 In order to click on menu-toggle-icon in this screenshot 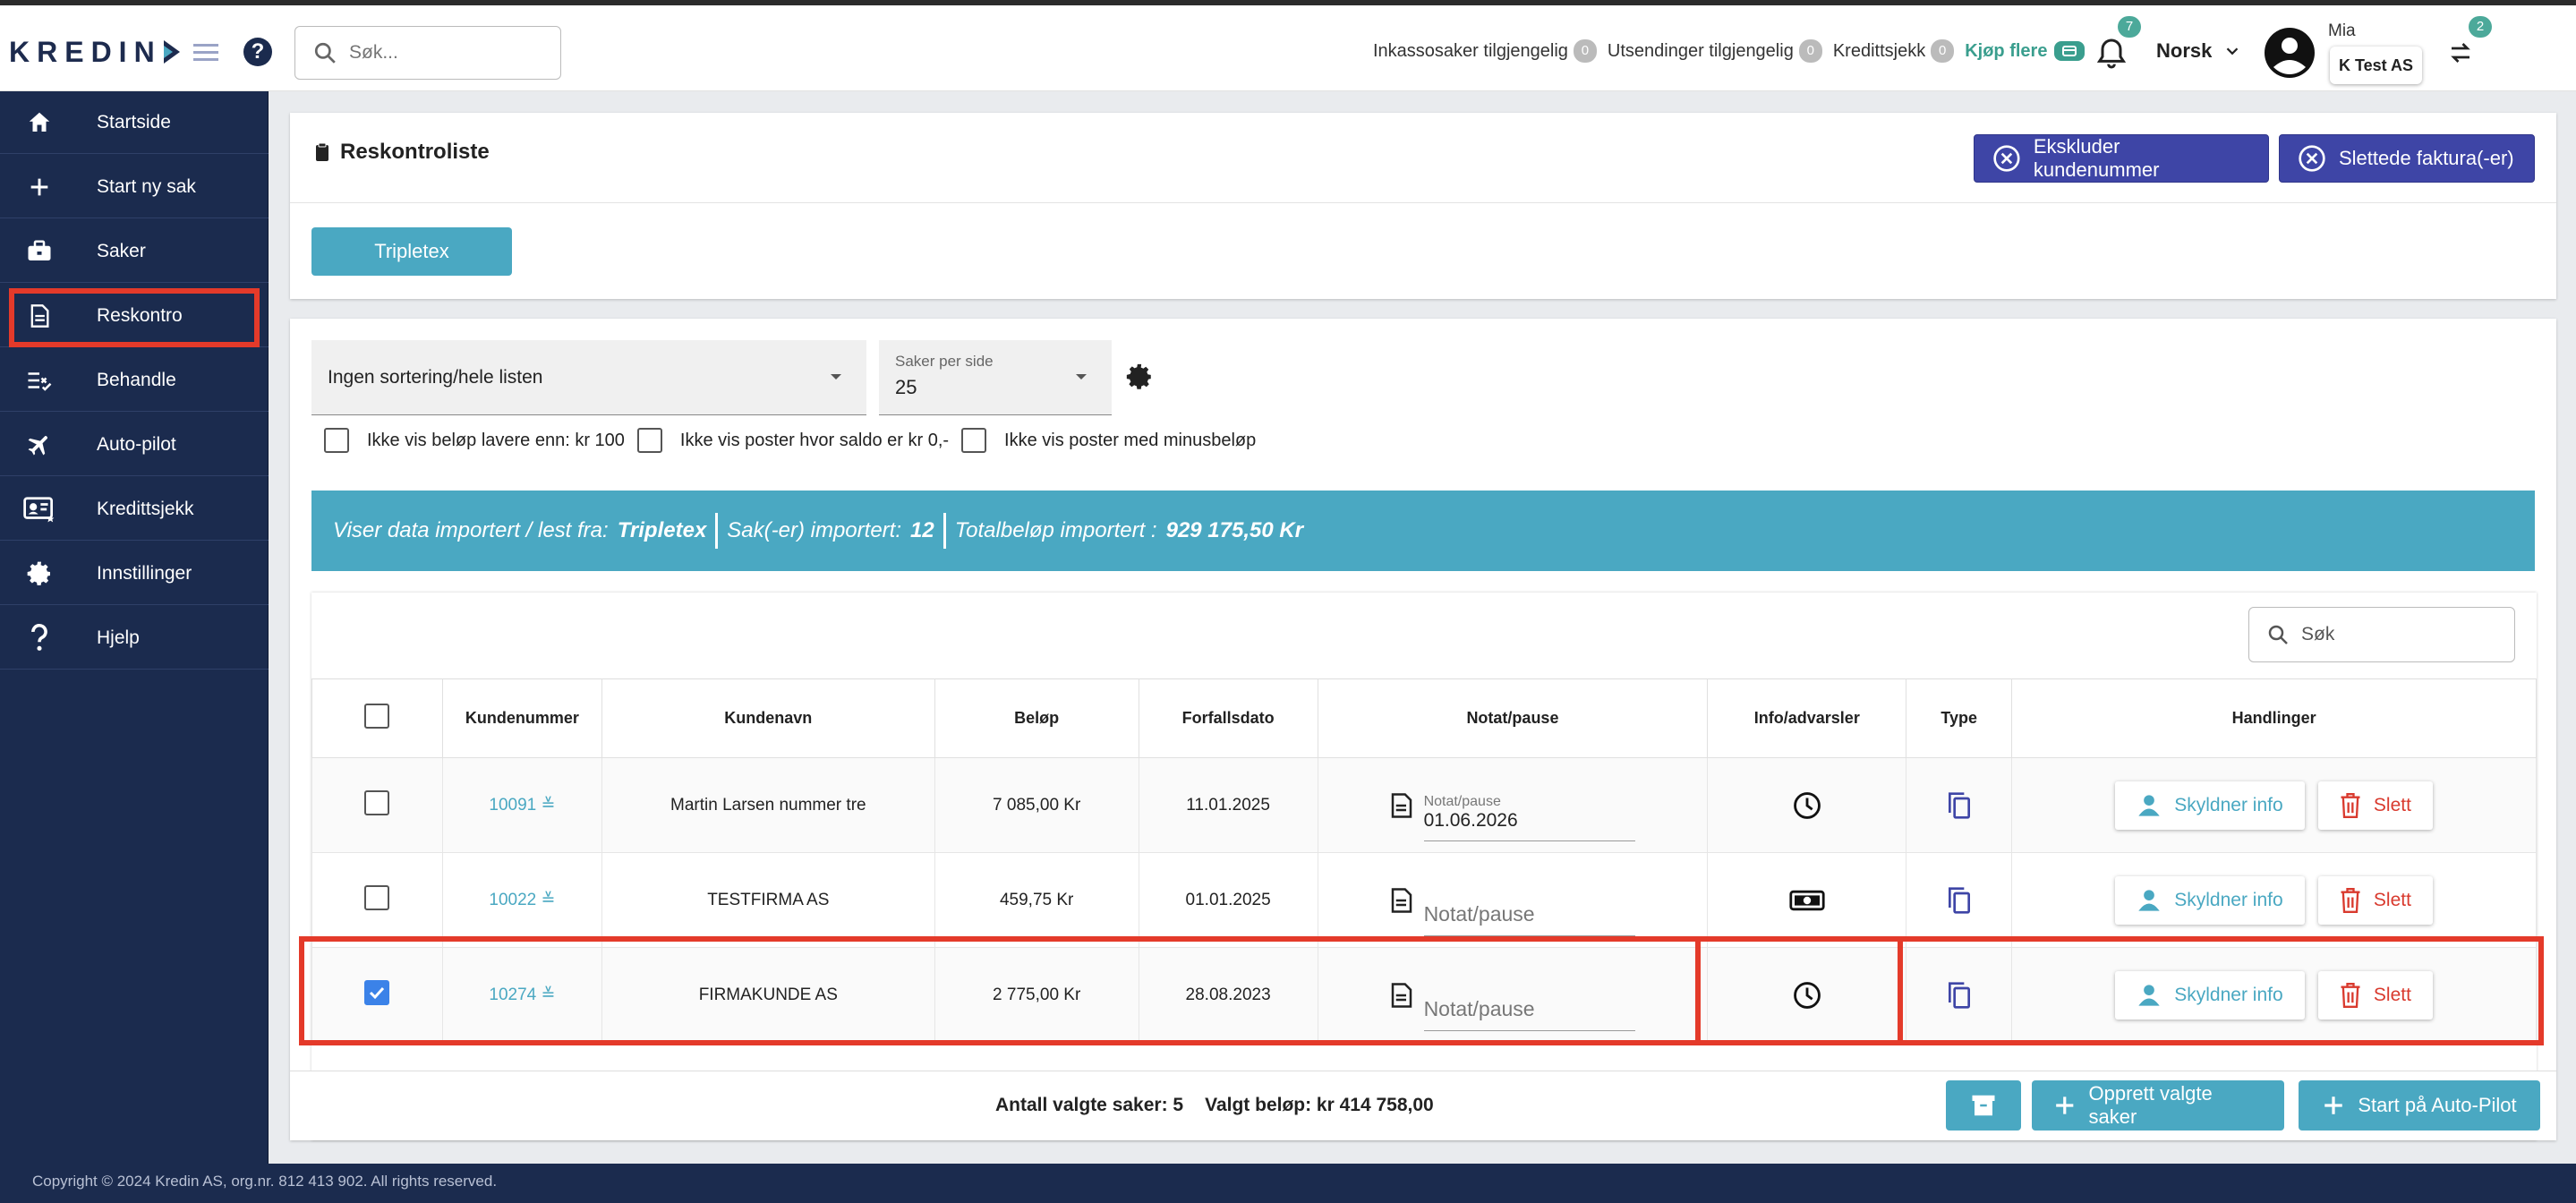, I will do `click(207, 51)`.